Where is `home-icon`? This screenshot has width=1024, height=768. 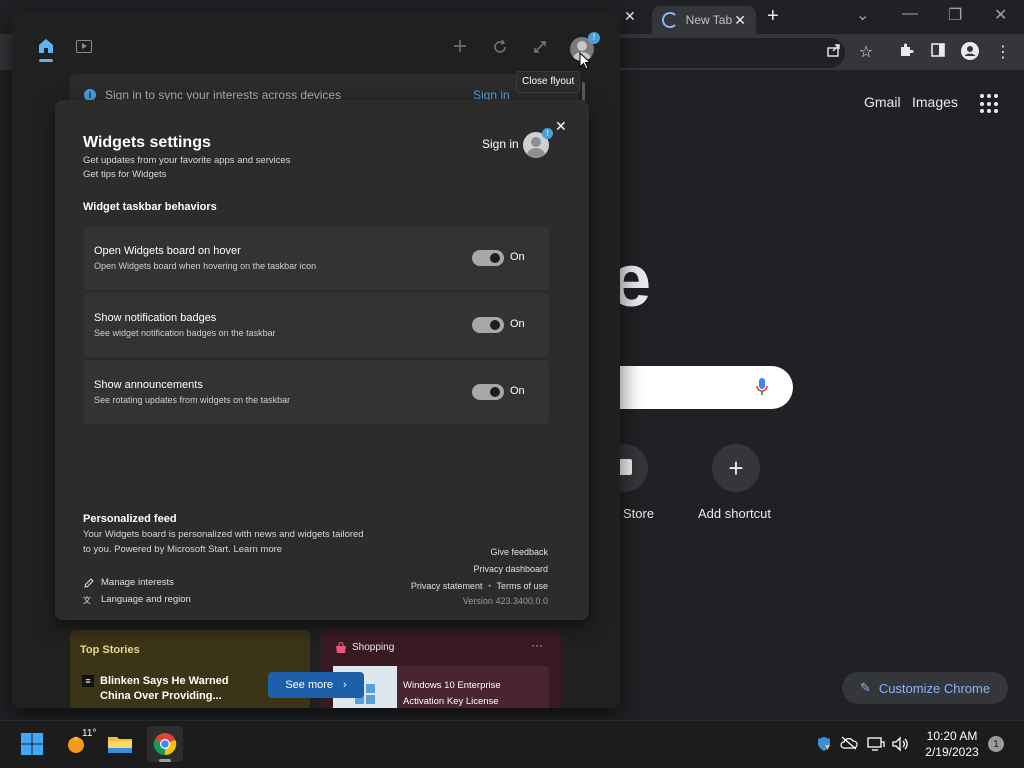
home-icon is located at coordinates (46, 46).